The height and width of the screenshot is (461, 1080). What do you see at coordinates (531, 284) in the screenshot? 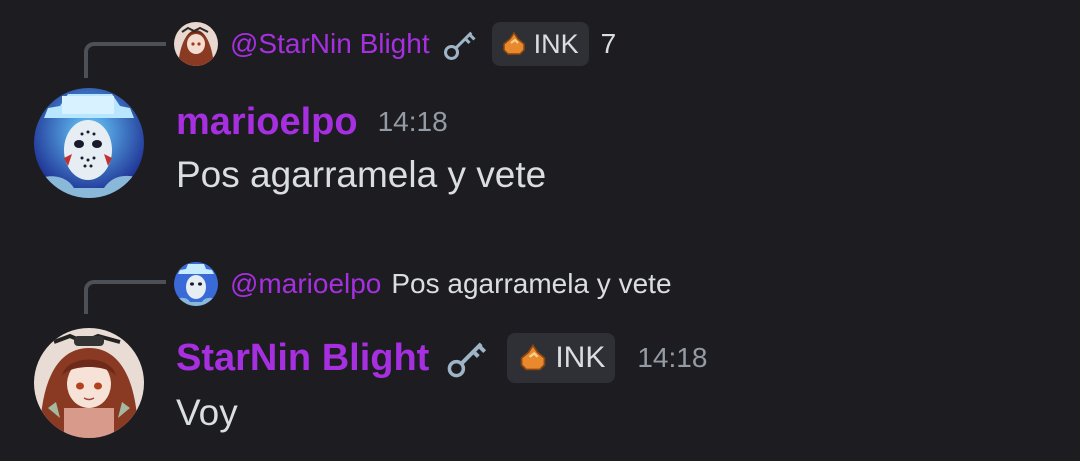
I see `reply-preview-text: Pos agarramela y vete` at bounding box center [531, 284].